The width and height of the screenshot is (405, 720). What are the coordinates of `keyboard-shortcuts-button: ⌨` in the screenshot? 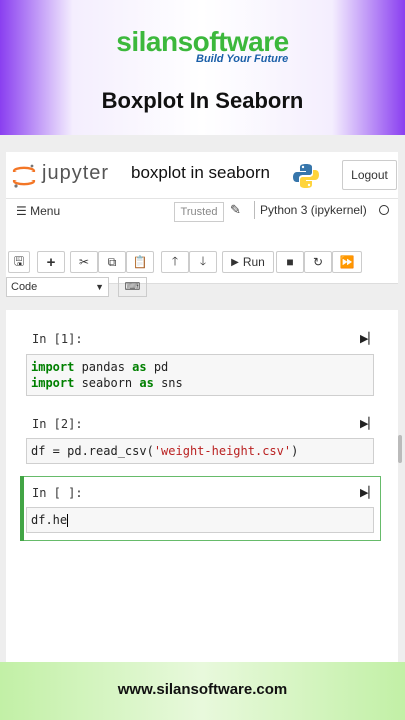 It's located at (132, 287).